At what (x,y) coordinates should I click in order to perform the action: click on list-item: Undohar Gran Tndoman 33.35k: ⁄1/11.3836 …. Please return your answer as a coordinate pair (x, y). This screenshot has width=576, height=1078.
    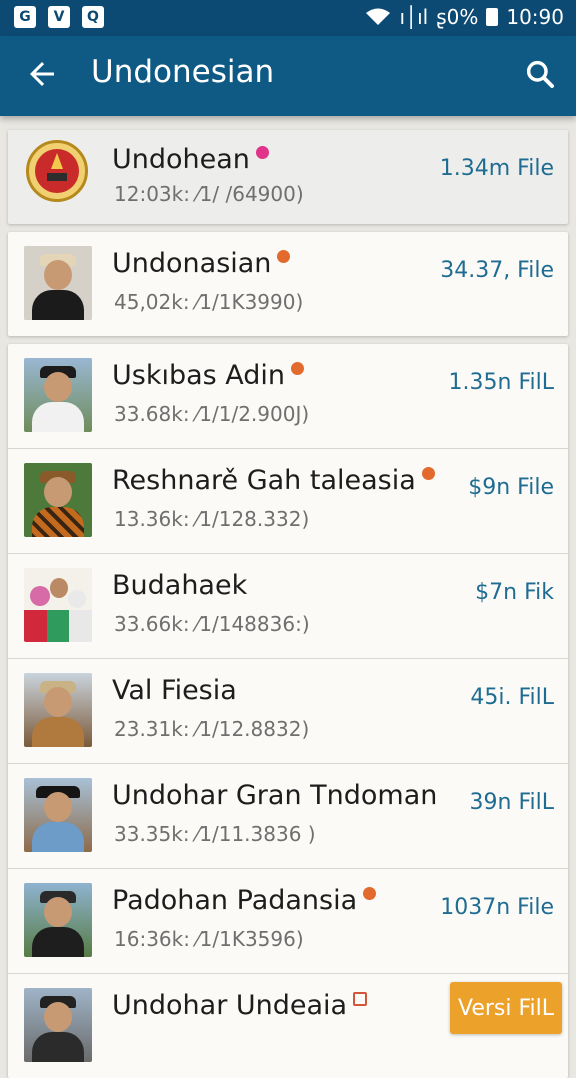
    Looking at the image, I should click on (288, 816).